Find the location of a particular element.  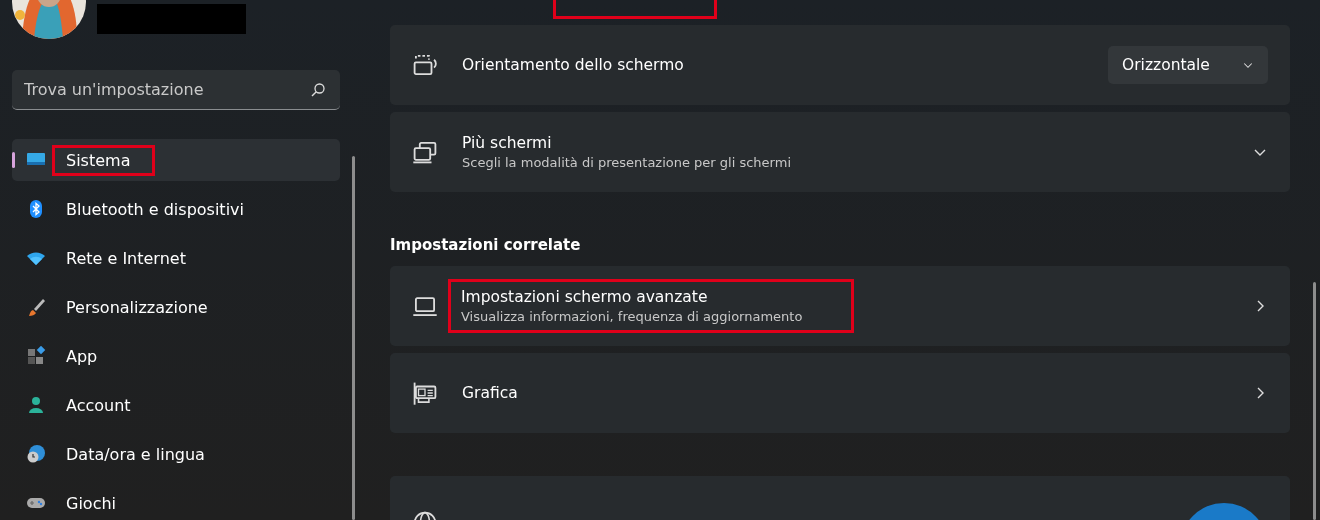

sidebar-item: App is located at coordinates (176, 356).